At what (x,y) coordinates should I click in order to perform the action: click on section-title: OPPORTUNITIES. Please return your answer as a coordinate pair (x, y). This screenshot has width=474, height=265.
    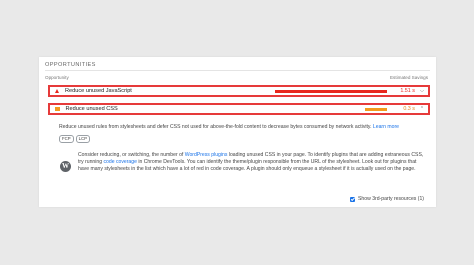
    Looking at the image, I should click on (70, 65).